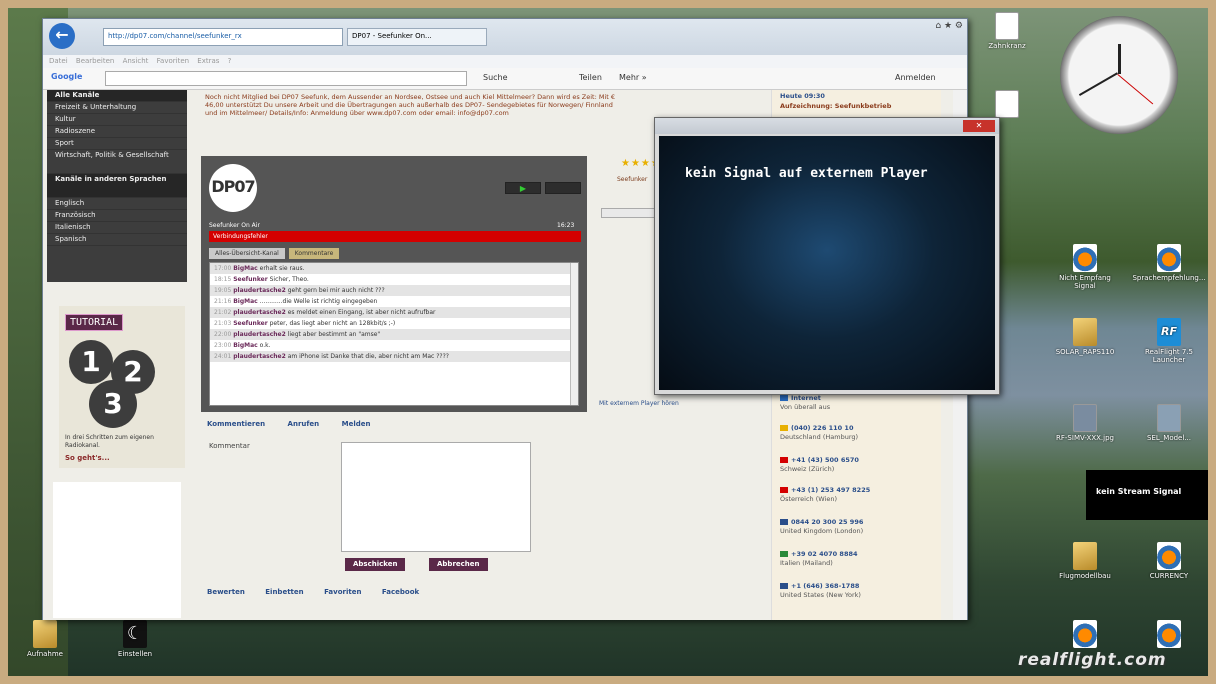  Describe the element at coordinates (400, 592) in the screenshot. I see `facebook-link: Facebook` at that location.